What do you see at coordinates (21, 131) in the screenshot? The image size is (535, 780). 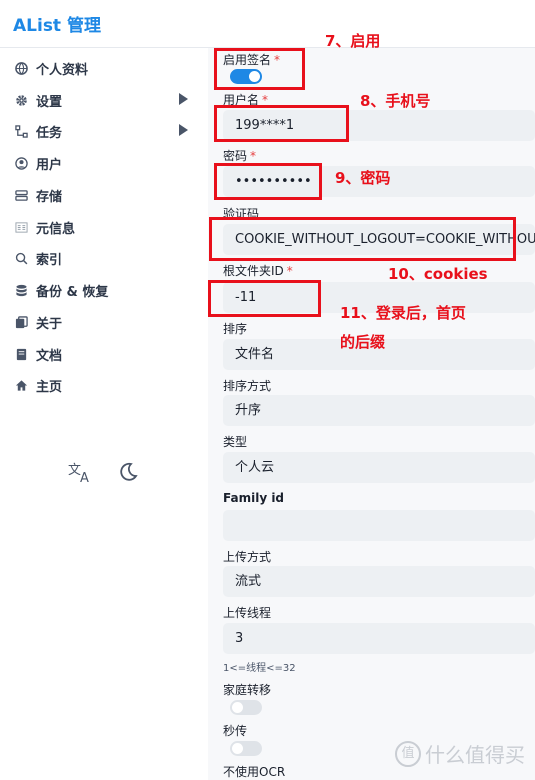 I see `task-icon` at bounding box center [21, 131].